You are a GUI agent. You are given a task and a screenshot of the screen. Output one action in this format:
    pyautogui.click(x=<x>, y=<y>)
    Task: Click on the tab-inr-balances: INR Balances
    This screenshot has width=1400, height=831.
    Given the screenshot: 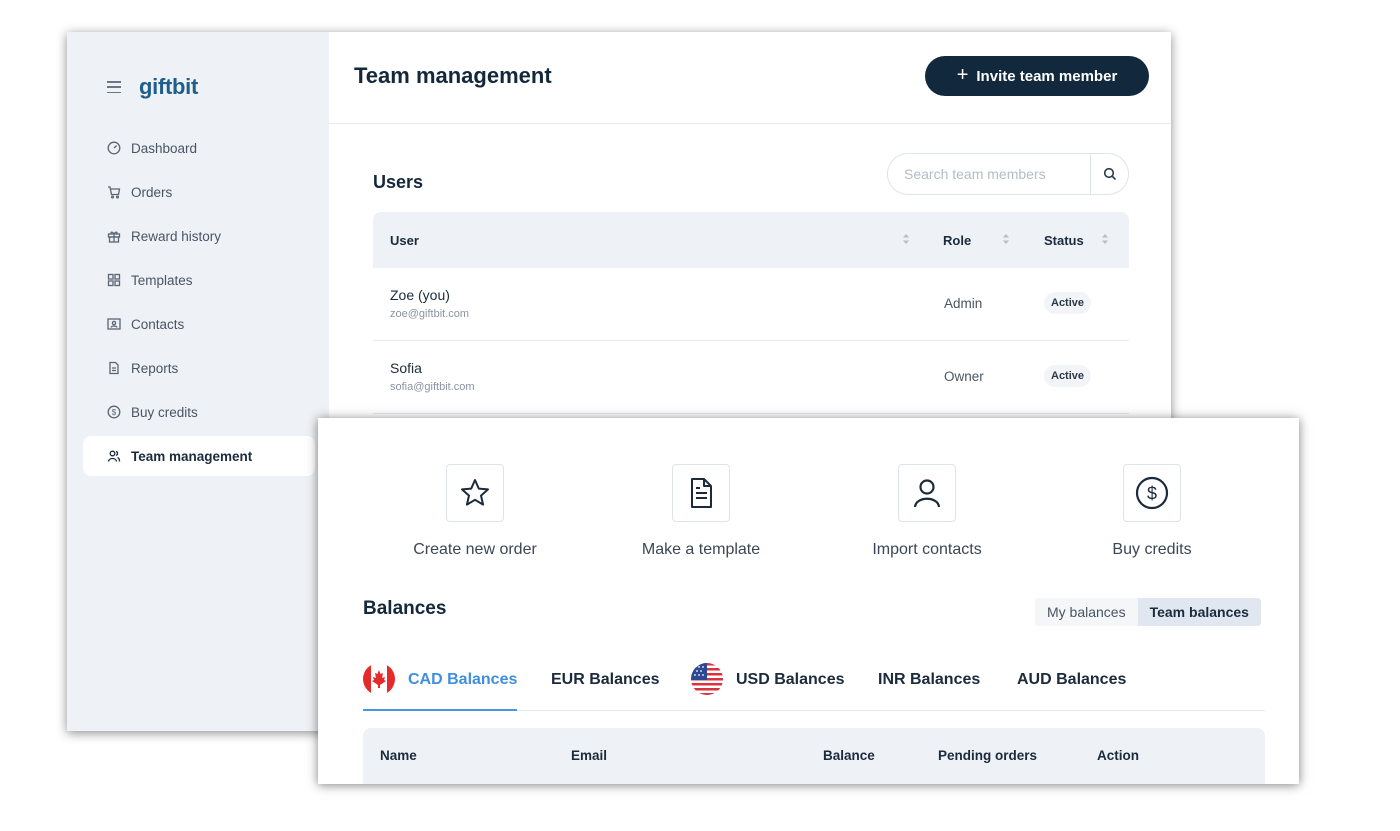 What is the action you would take?
    pyautogui.click(x=929, y=687)
    